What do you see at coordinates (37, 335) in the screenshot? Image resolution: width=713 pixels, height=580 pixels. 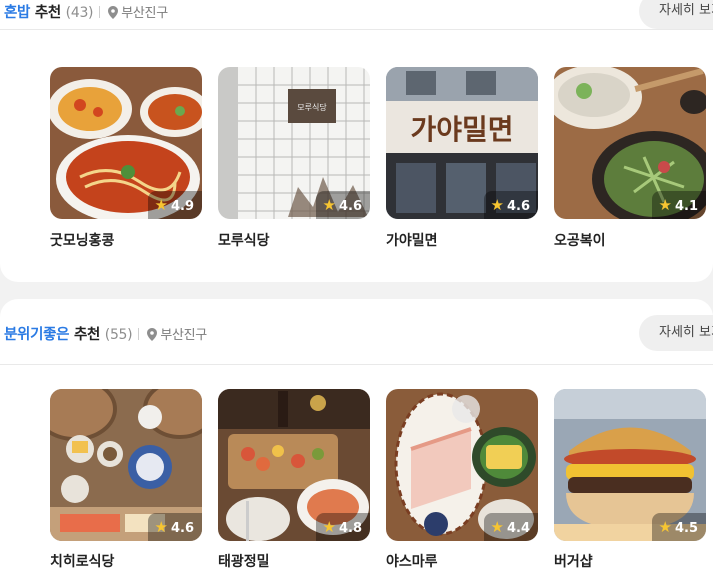 I see `section-keyword: 분위기좋은` at bounding box center [37, 335].